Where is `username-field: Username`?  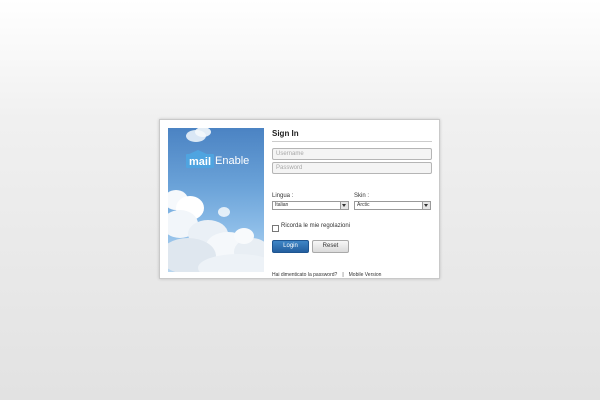
username-field: Username is located at coordinates (352, 154).